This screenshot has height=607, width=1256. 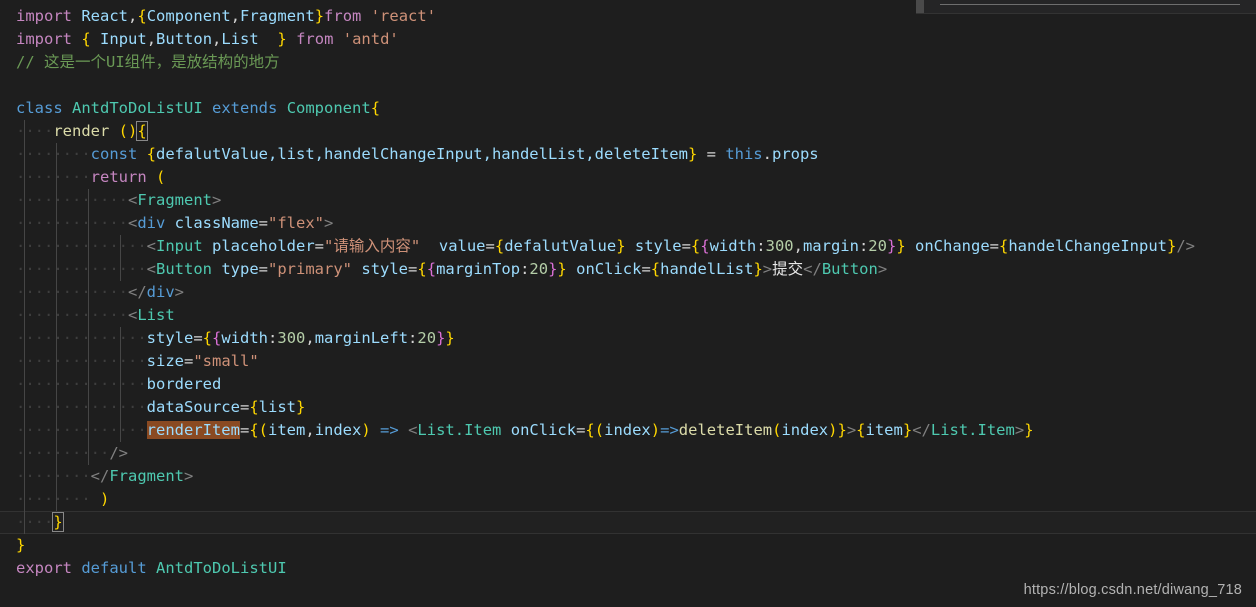 I want to click on token-function-call: deleteItem, so click(x=725, y=430).